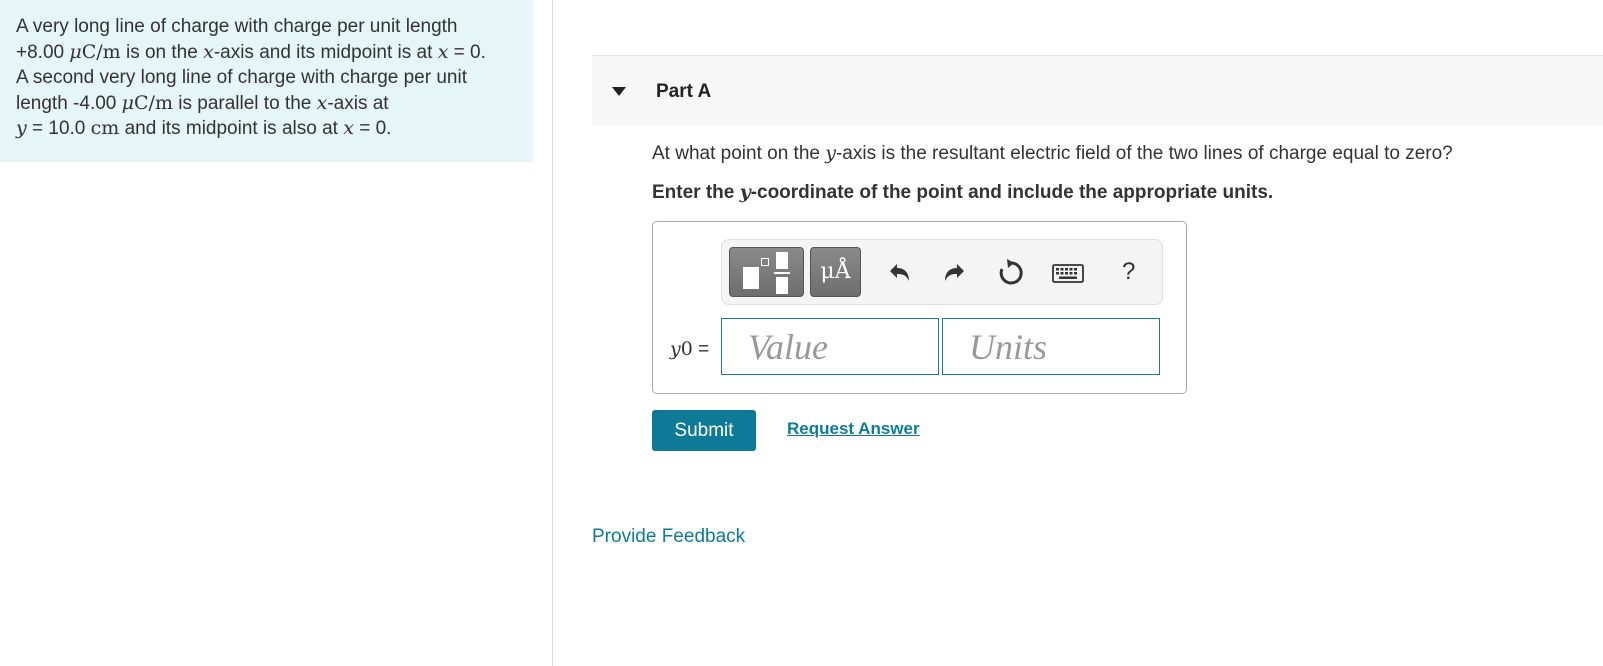 This screenshot has width=1603, height=666. What do you see at coordinates (1051, 346) in the screenshot?
I see `units-input` at bounding box center [1051, 346].